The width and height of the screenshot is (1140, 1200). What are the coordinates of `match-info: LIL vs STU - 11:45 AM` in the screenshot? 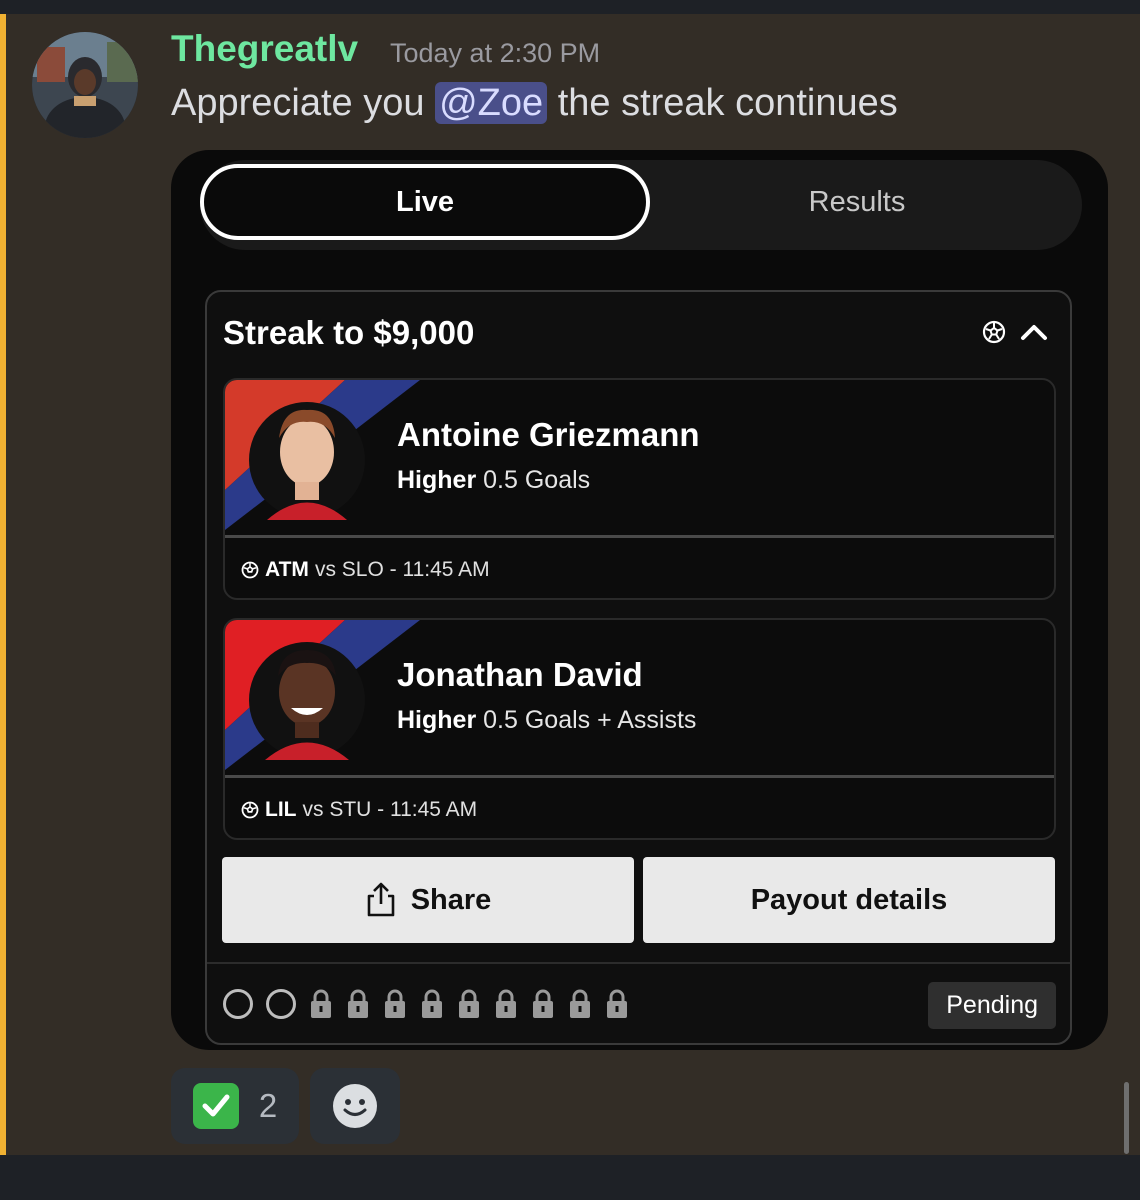 It's located at (359, 810).